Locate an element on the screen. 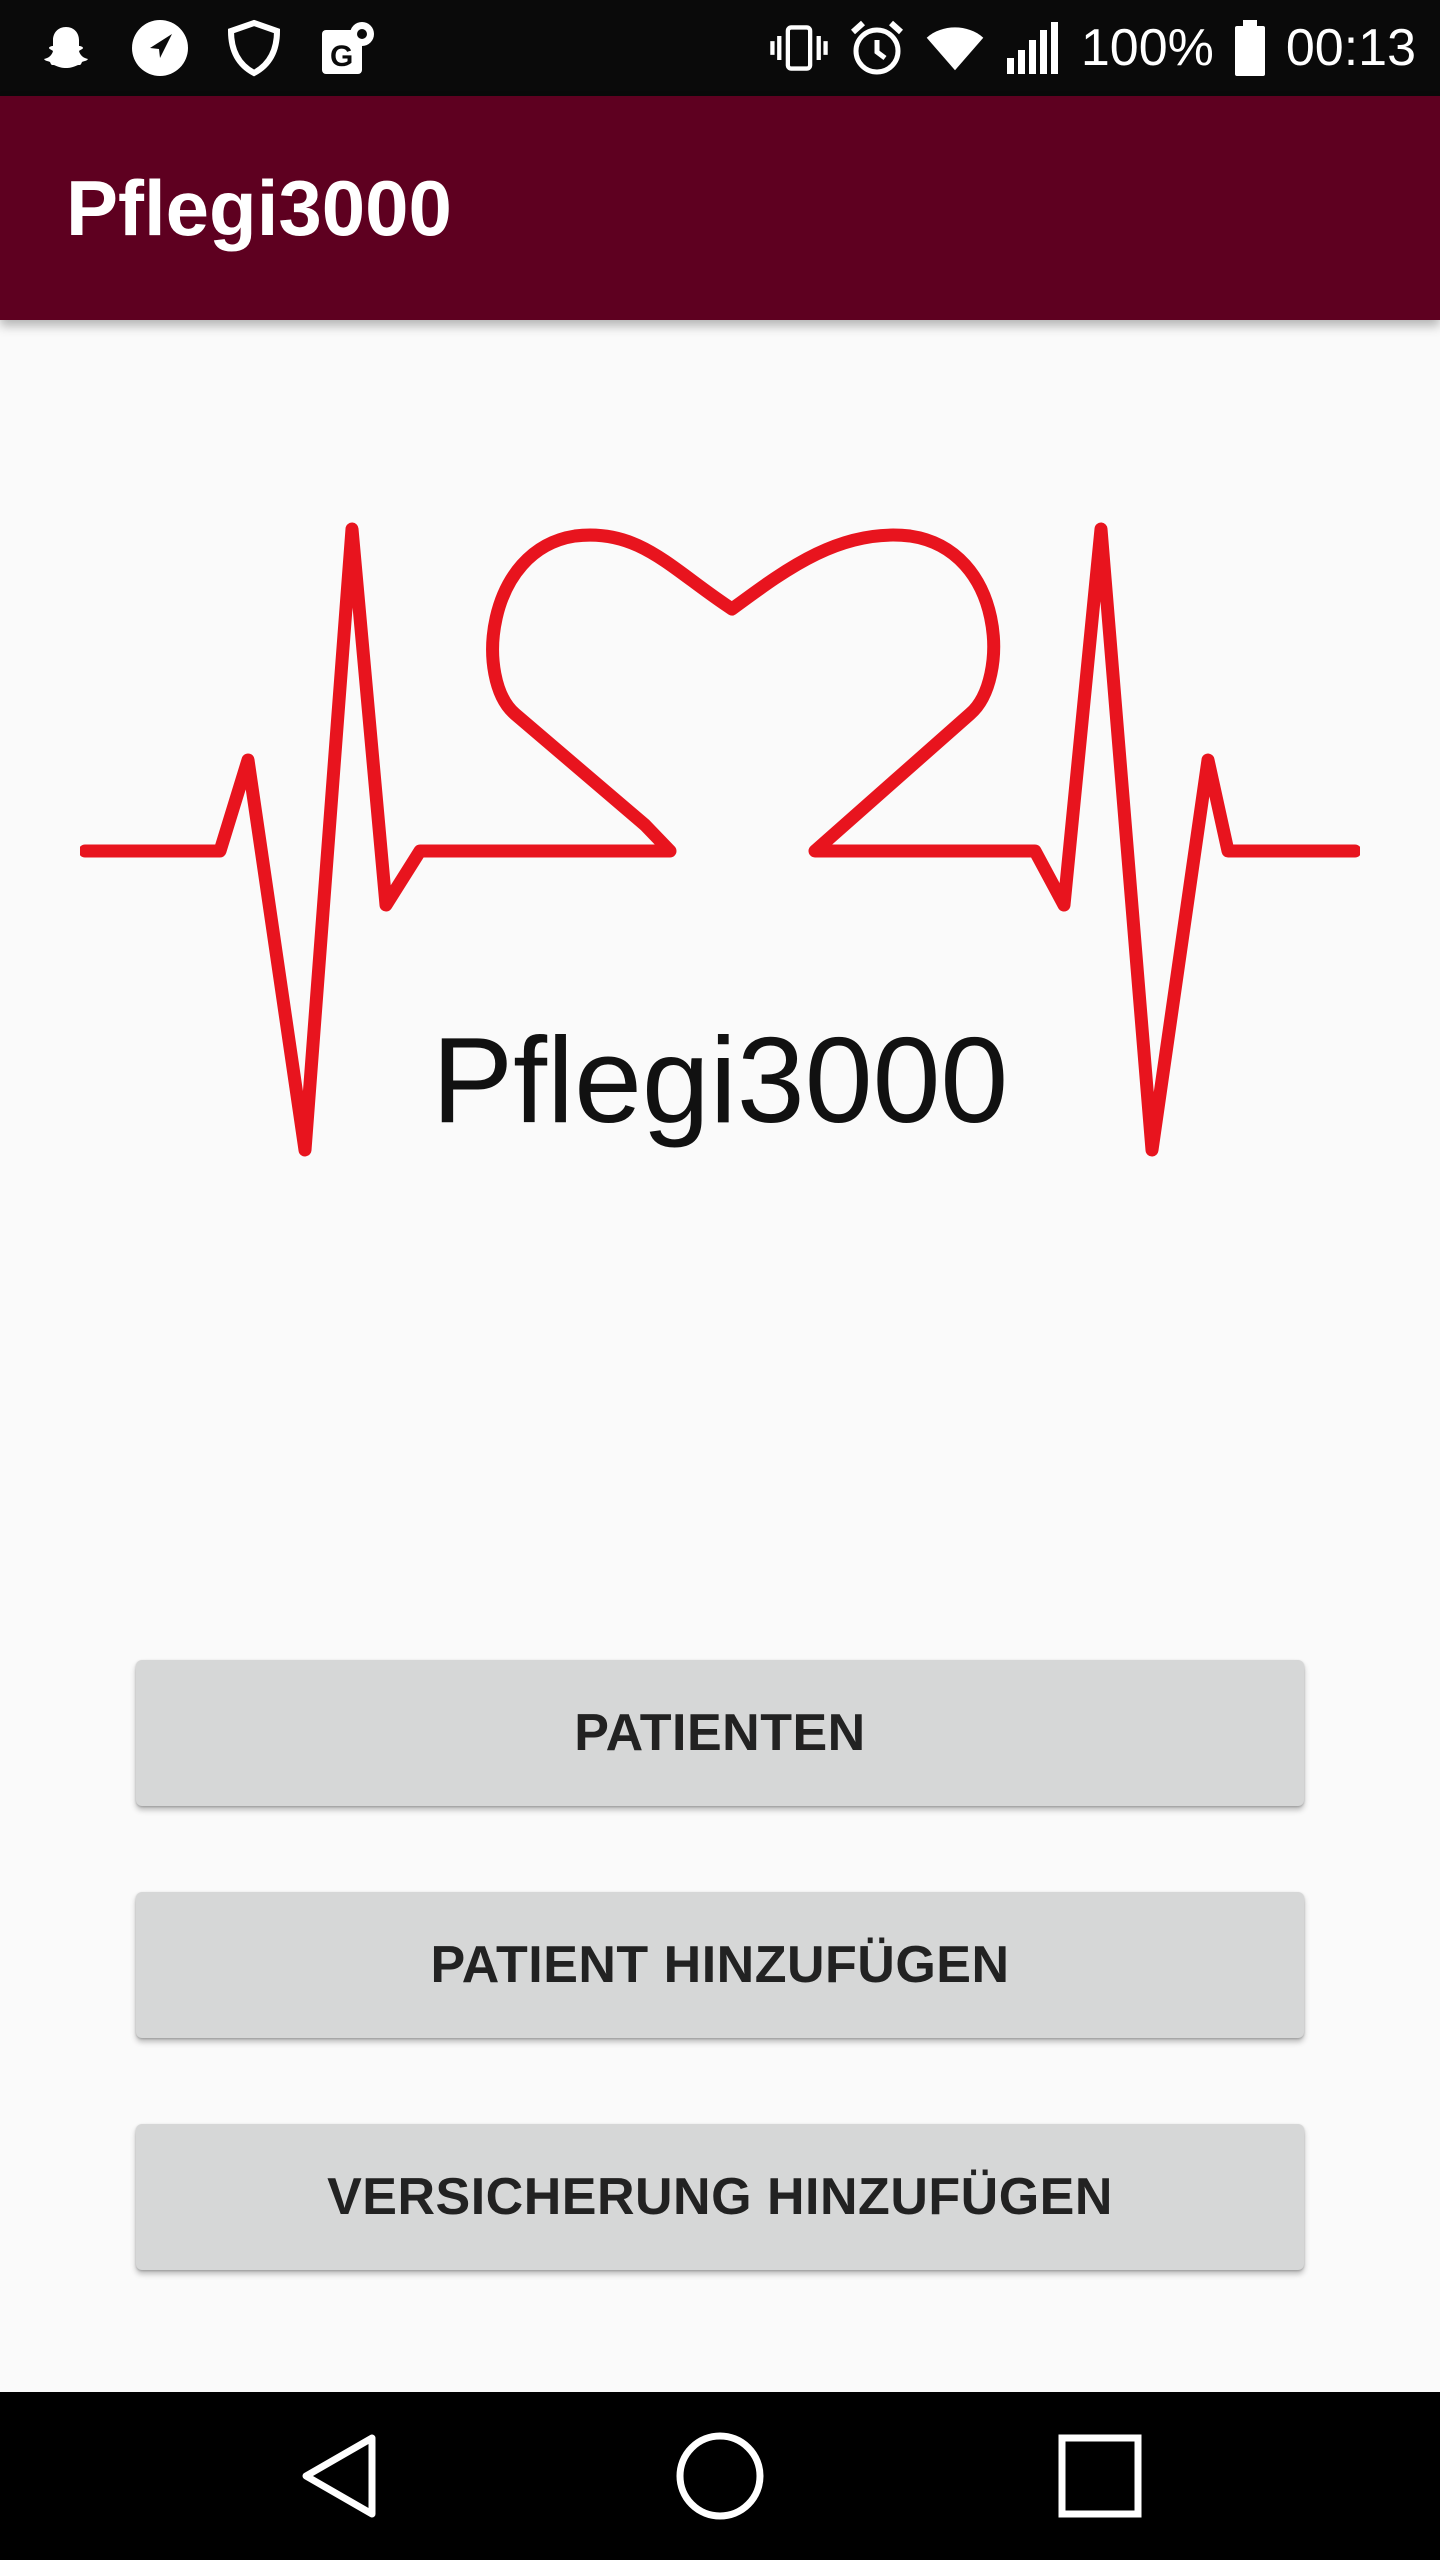 The height and width of the screenshot is (2560, 1440). back-icon is located at coordinates (340, 2476).